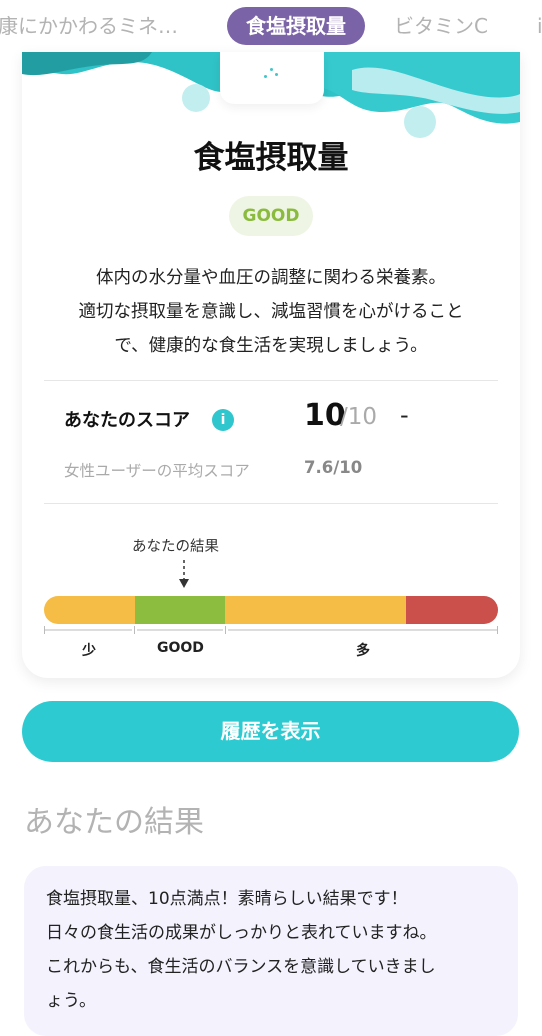 The image size is (542, 1036). Describe the element at coordinates (539, 26) in the screenshot. I see `tab-next: i` at that location.